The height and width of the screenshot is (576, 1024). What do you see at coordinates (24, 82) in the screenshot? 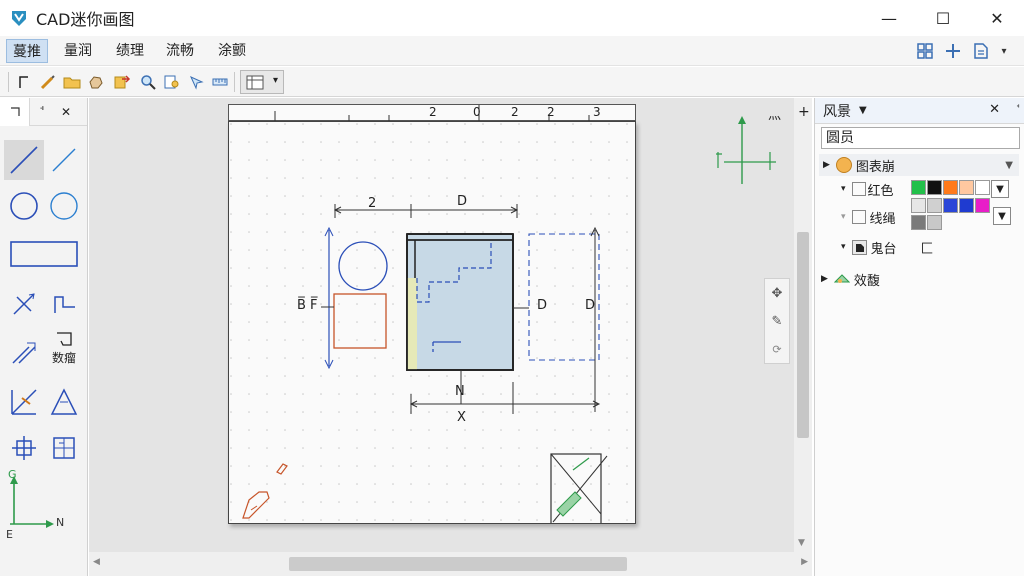
I see `polyline-icon` at bounding box center [24, 82].